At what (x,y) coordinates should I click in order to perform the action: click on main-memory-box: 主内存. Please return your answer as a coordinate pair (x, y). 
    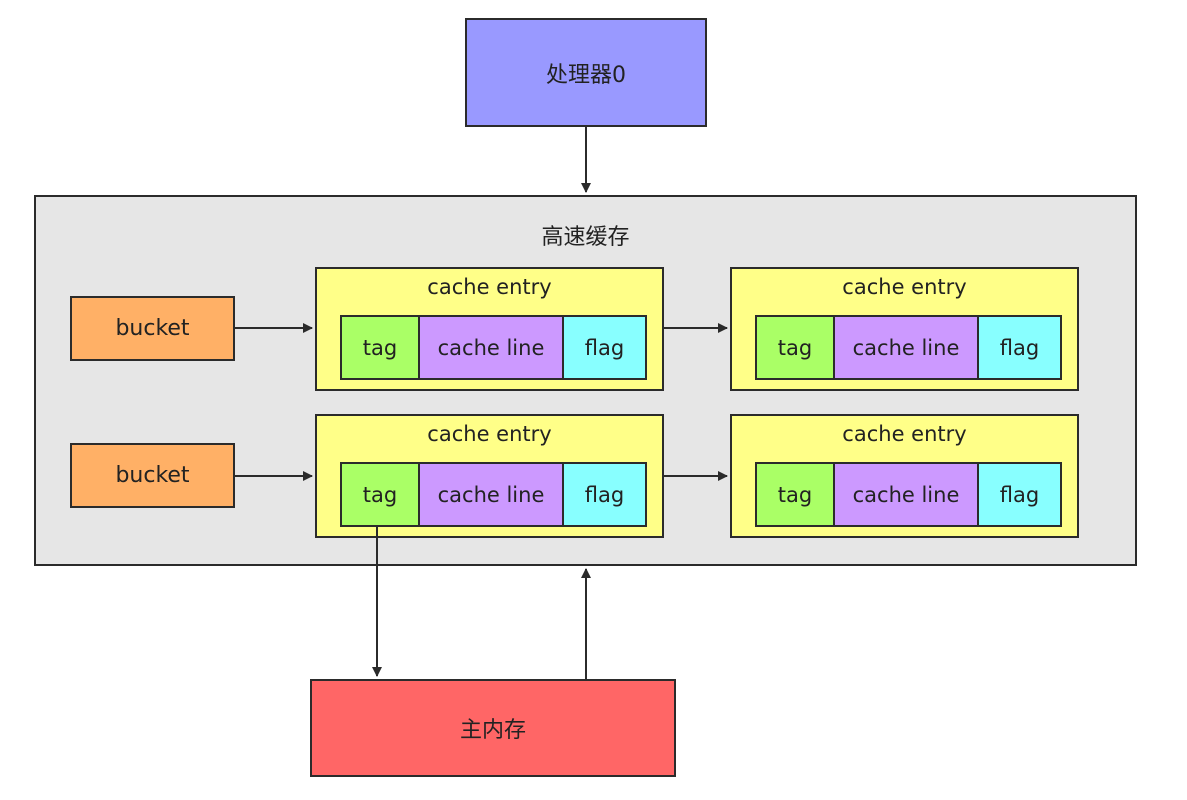
    Looking at the image, I should click on (493, 728).